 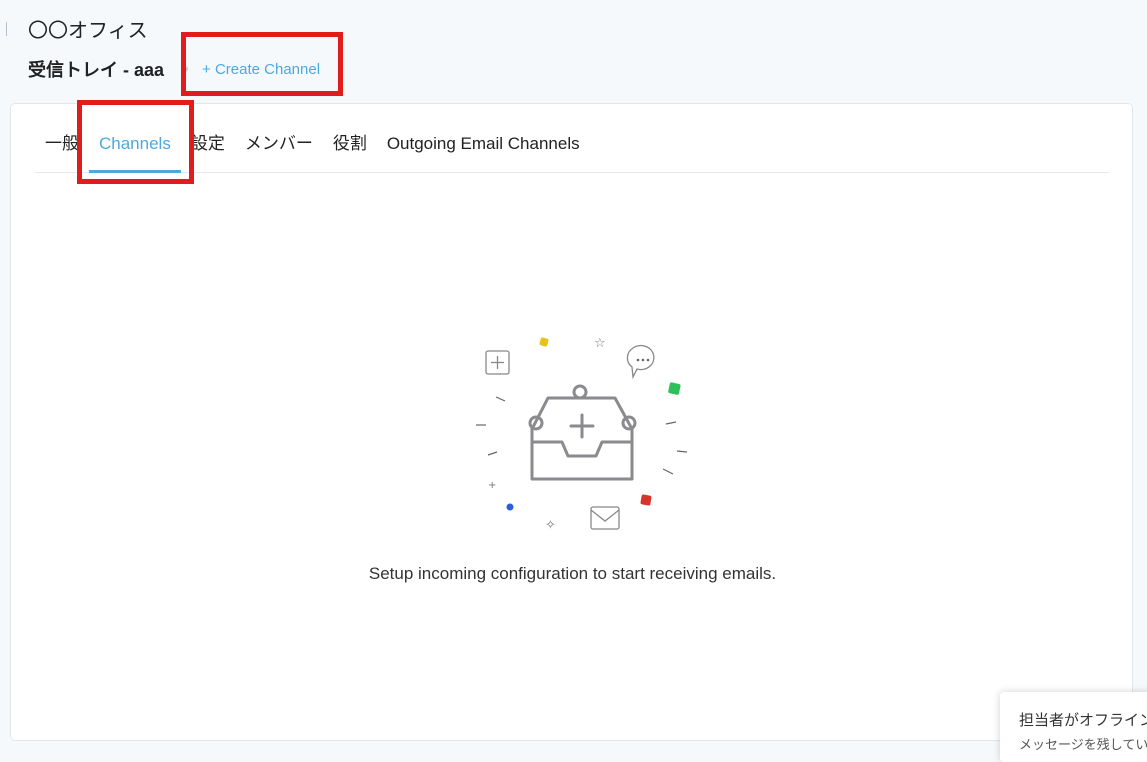 What do you see at coordinates (88, 31) in the screenshot?
I see `workspace-title: 〇〇オフィス` at bounding box center [88, 31].